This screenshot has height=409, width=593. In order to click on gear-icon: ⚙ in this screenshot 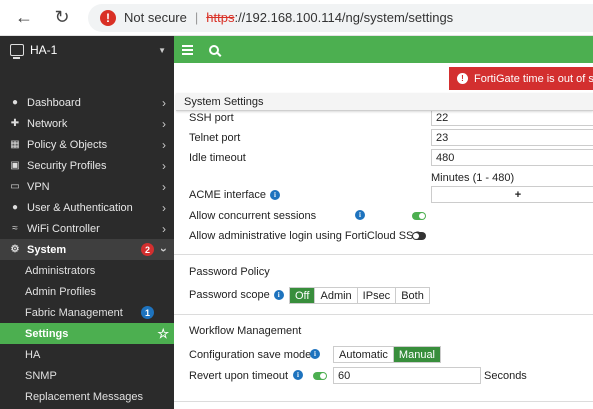, I will do `click(15, 249)`.